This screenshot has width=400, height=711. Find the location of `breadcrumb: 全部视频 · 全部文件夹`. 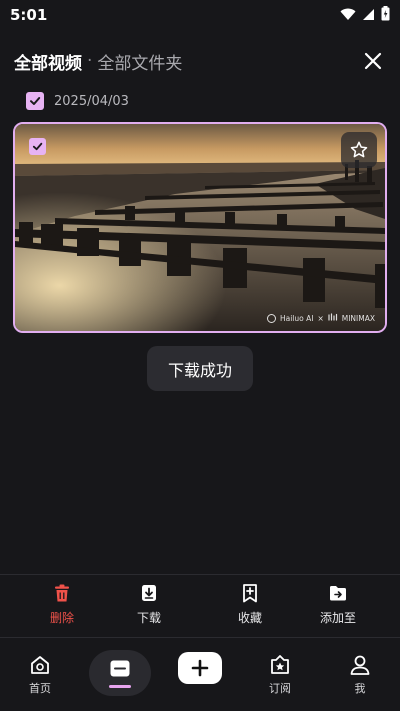

breadcrumb: 全部视频 · 全部文件夹 is located at coordinates (98, 61).